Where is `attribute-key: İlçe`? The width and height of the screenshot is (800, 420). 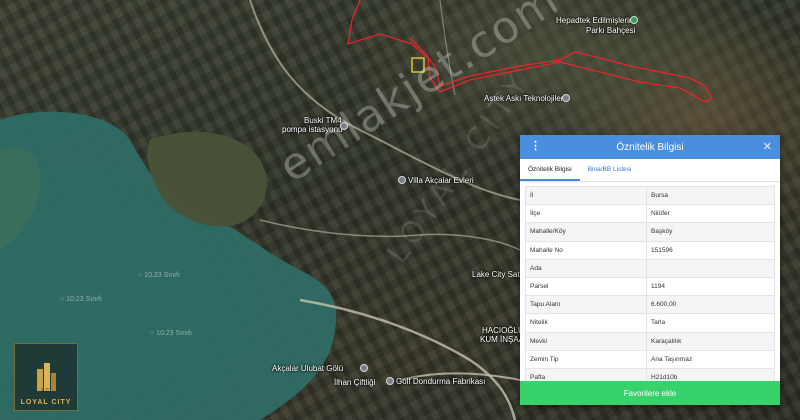
attribute-key: İlçe is located at coordinates (586, 214).